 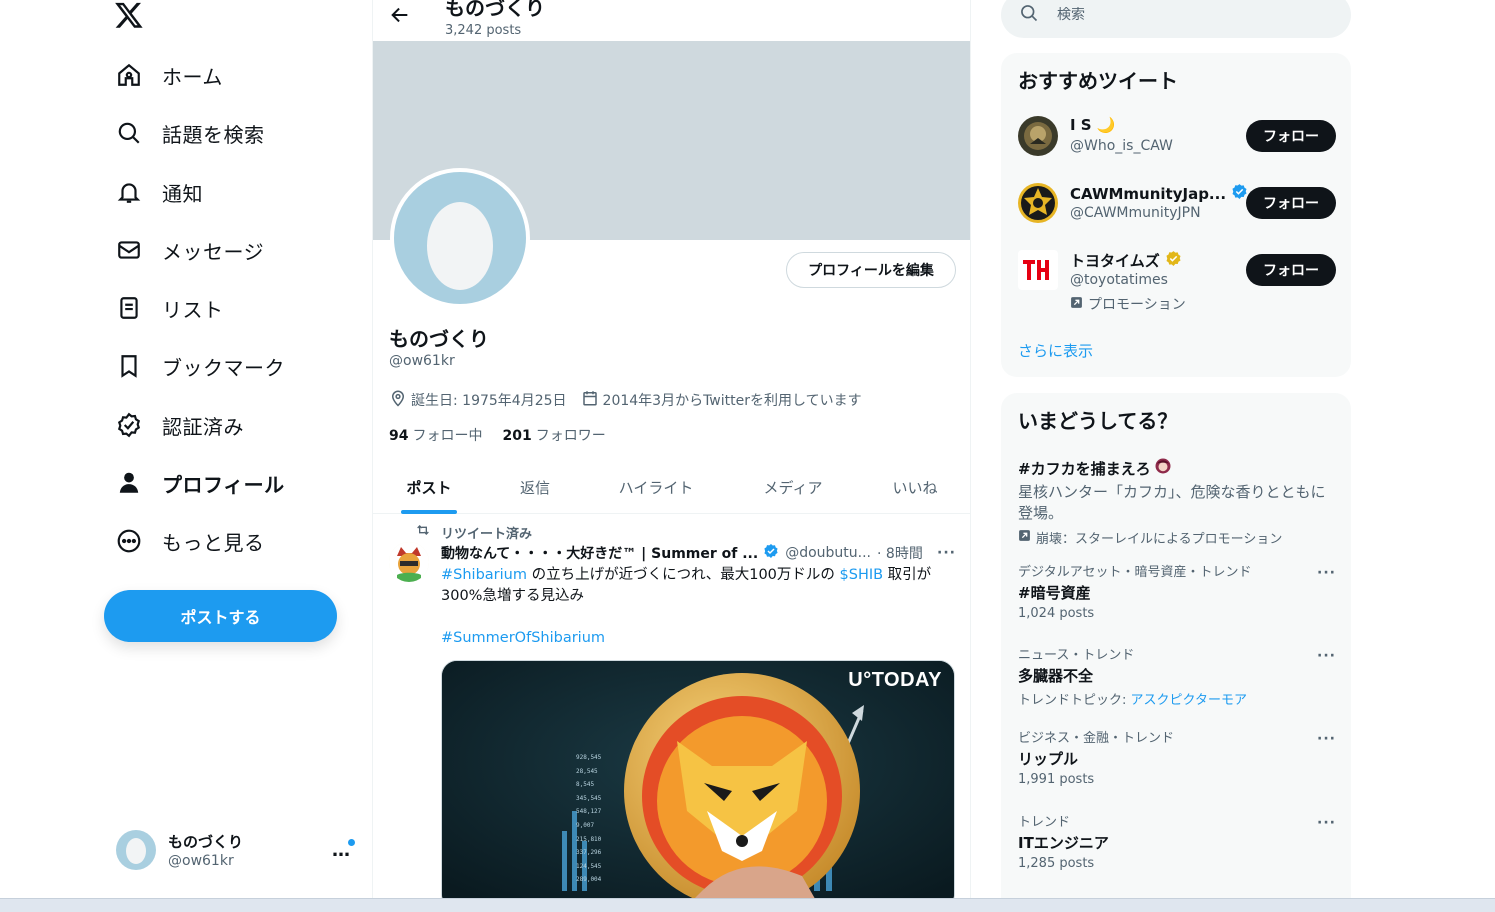 I want to click on show-more-link: さらに表示, so click(x=1055, y=350).